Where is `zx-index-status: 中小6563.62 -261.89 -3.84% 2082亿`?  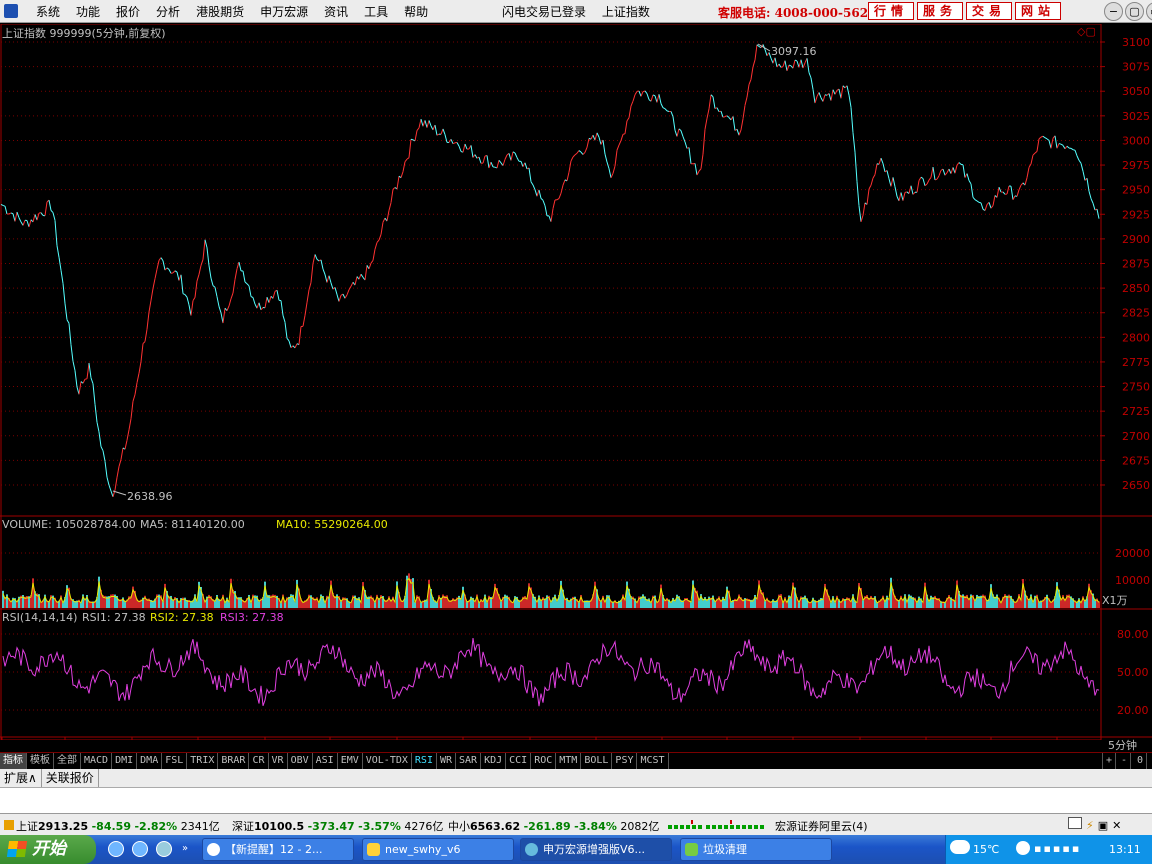
zx-index-status: 中小6563.62 -261.89 -3.84% 2082亿 is located at coordinates (553, 826).